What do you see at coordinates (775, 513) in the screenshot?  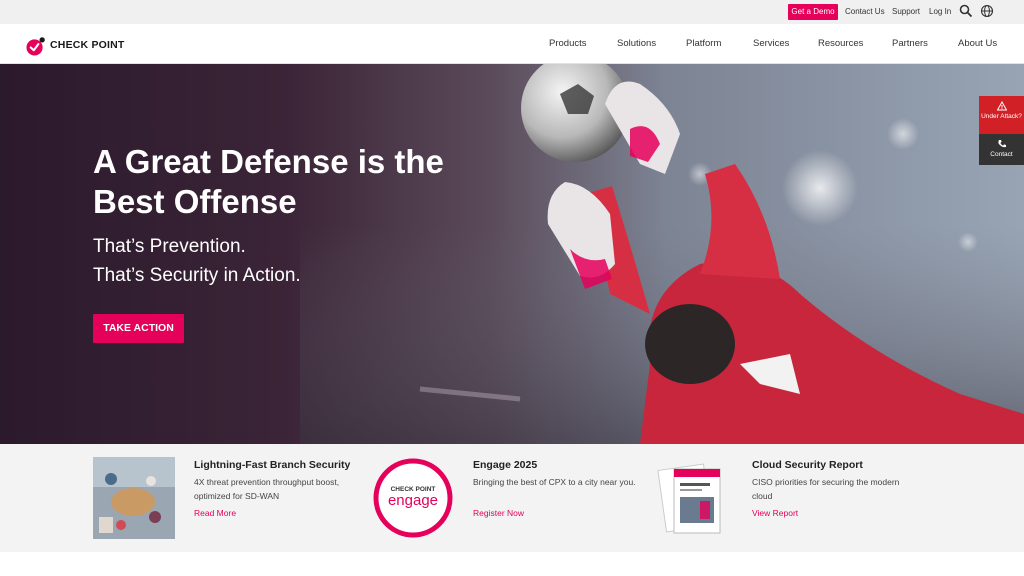 I see `view-report-link: View Report` at bounding box center [775, 513].